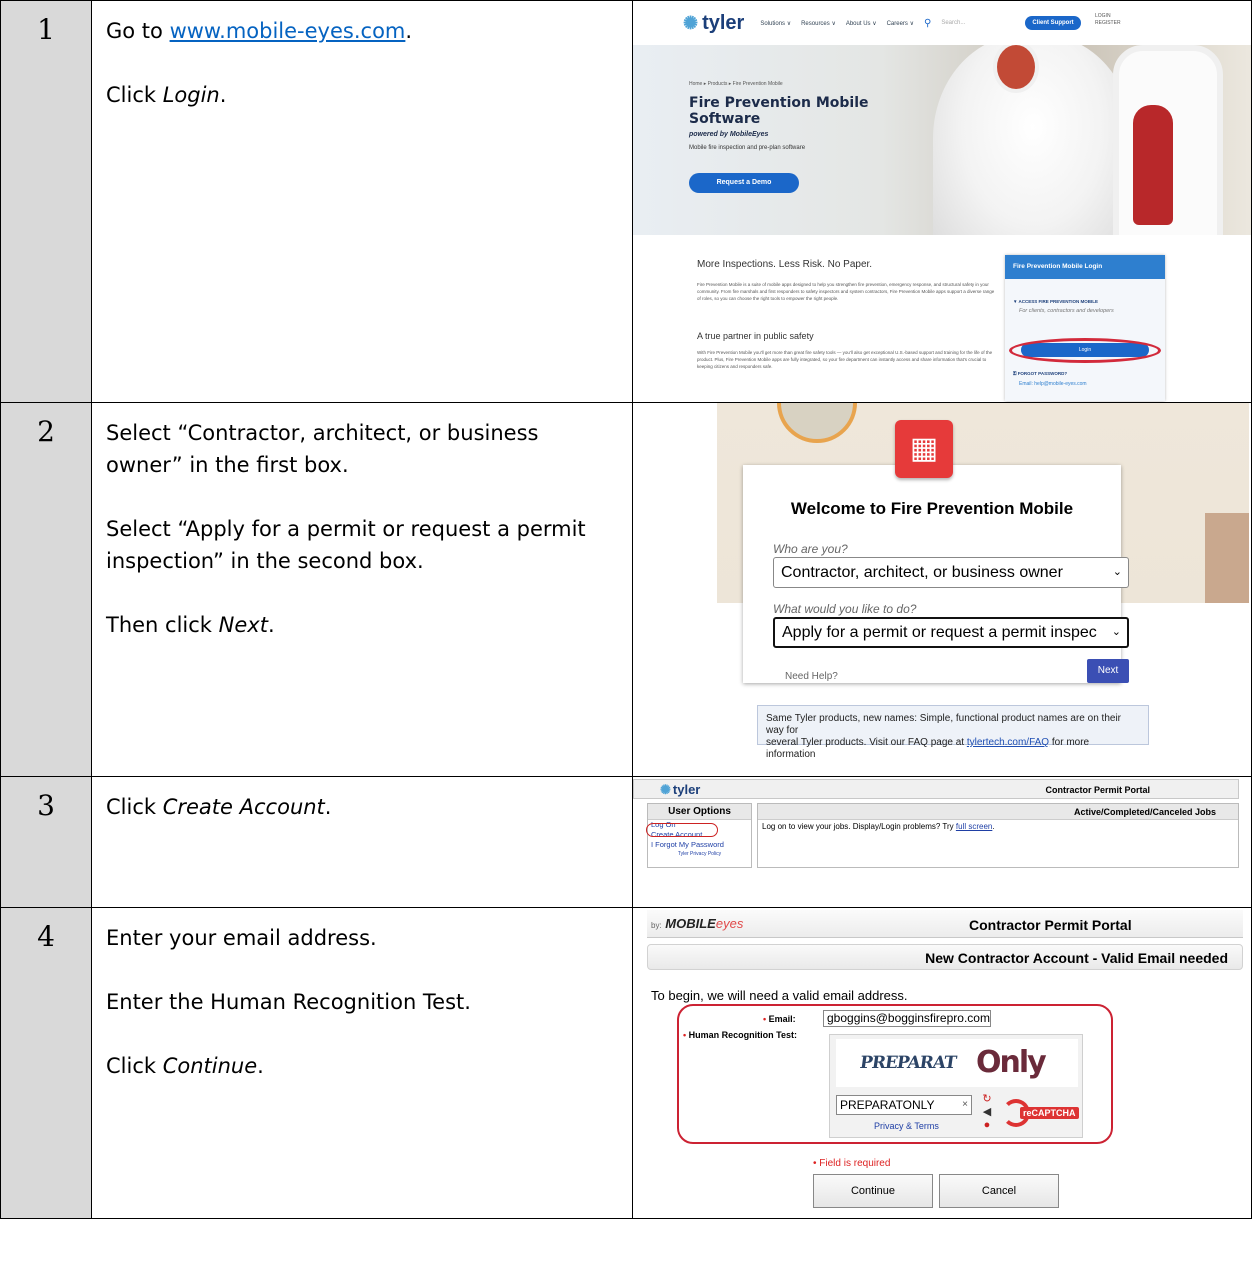  What do you see at coordinates (907, 1018) in the screenshot?
I see `email-field: gboggins@bogginsfirepro.com` at bounding box center [907, 1018].